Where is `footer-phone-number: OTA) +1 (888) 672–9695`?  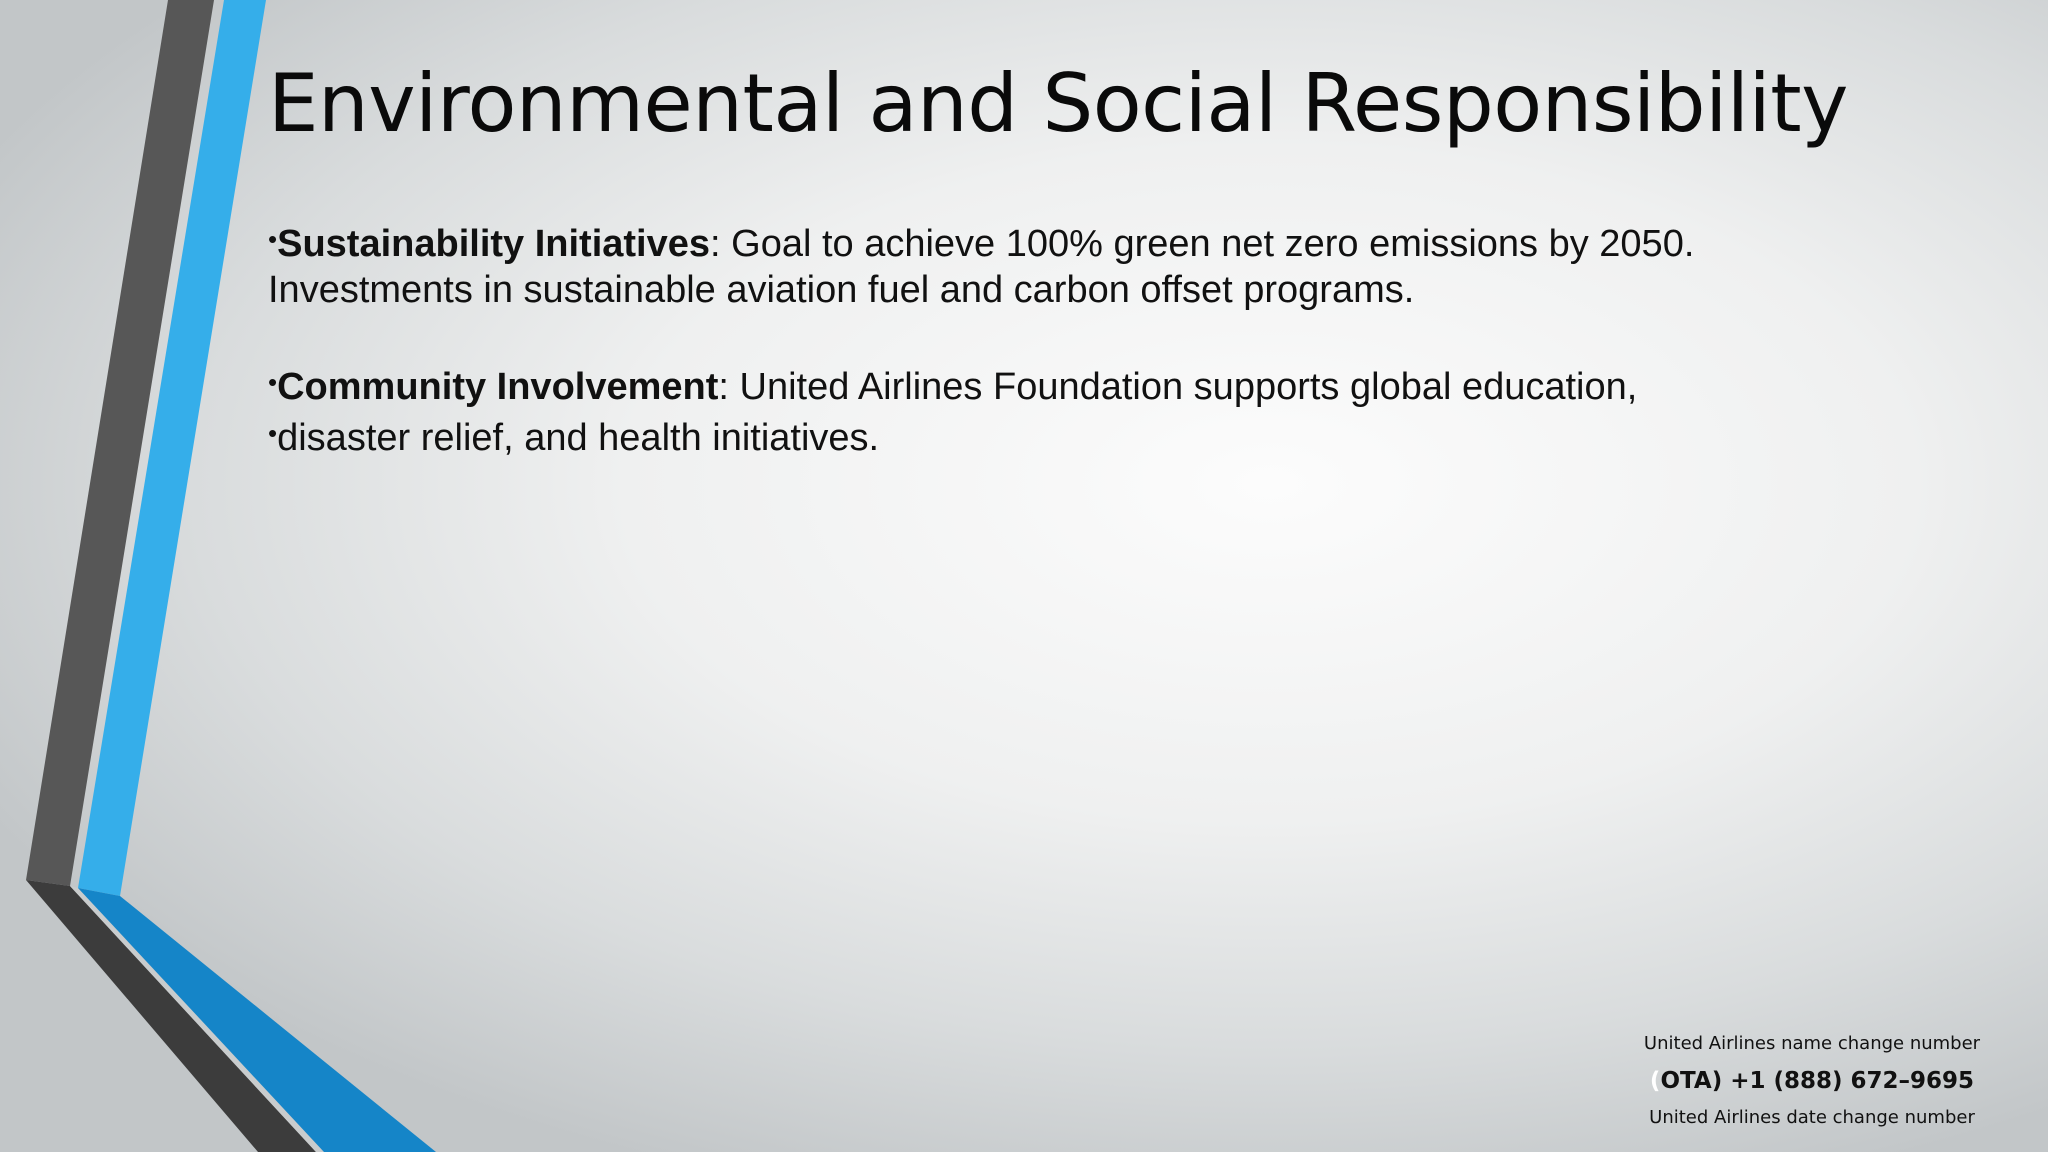
footer-phone-number: OTA) +1 (888) 672–9695 is located at coordinates (1817, 1081).